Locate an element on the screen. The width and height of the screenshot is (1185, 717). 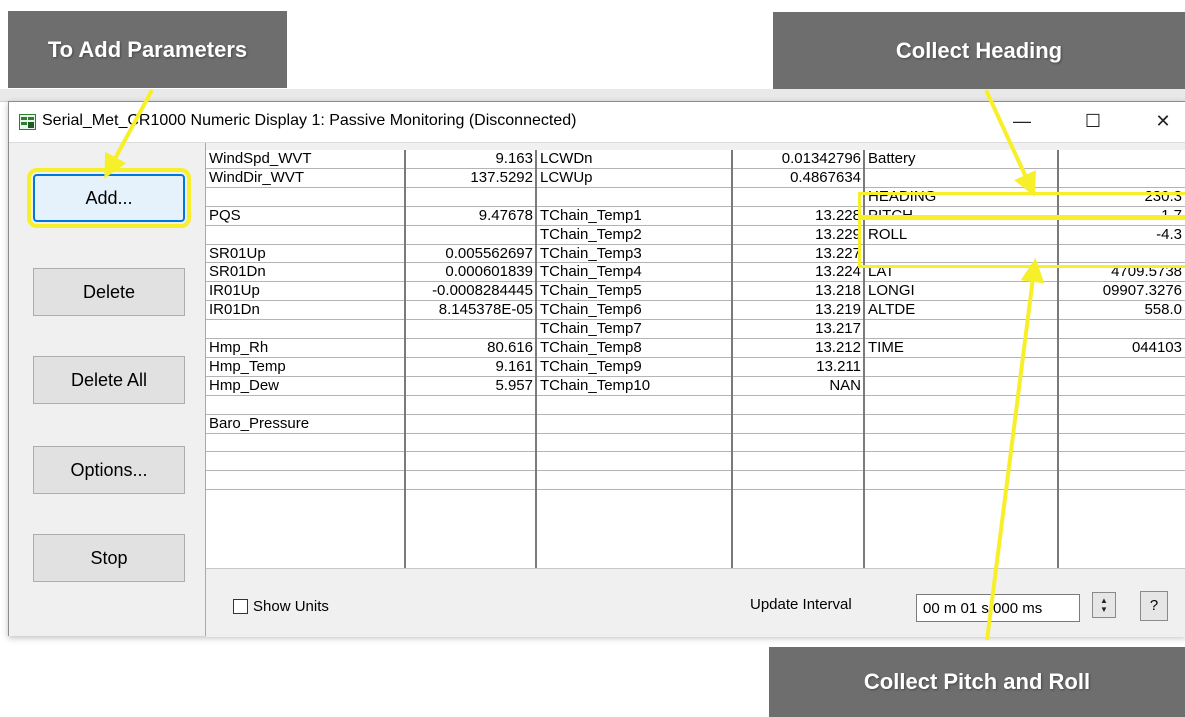
grid-cell-value: 0.01342796 is located at coordinates (798, 159).